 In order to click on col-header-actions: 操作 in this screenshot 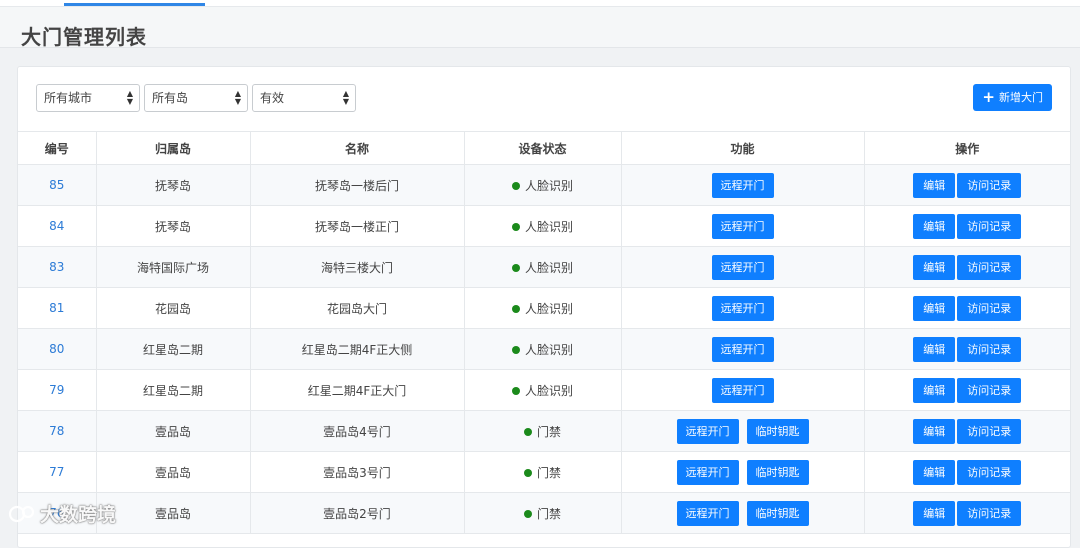, I will do `click(966, 148)`.